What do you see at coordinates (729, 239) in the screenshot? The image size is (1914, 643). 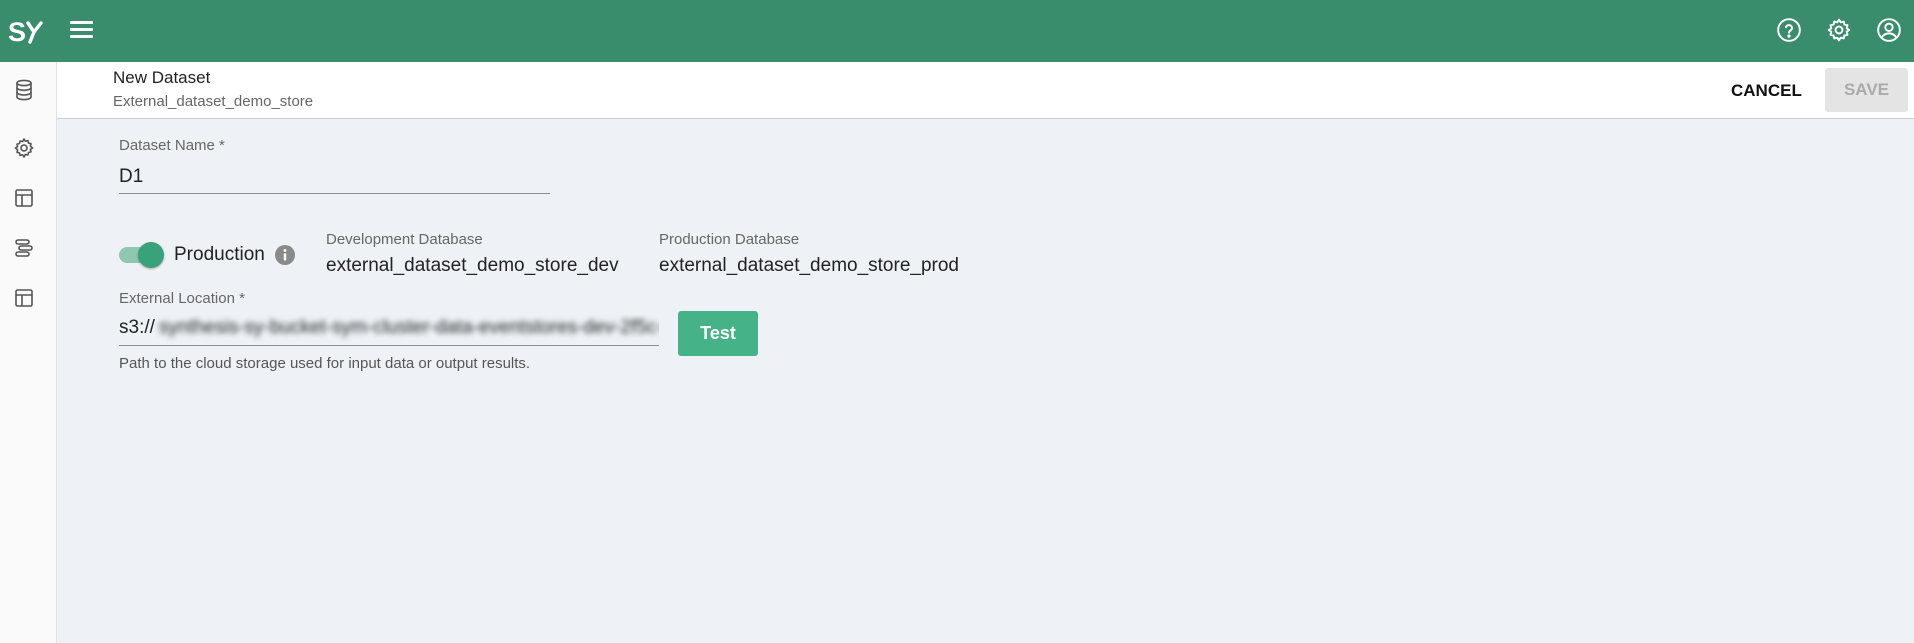 I see `production-database-label: Production Database` at bounding box center [729, 239].